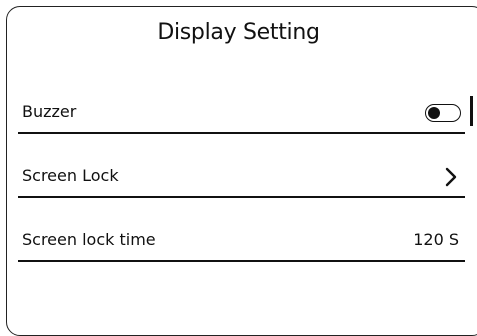  Describe the element at coordinates (443, 113) in the screenshot. I see `buzzer-toggle` at that location.